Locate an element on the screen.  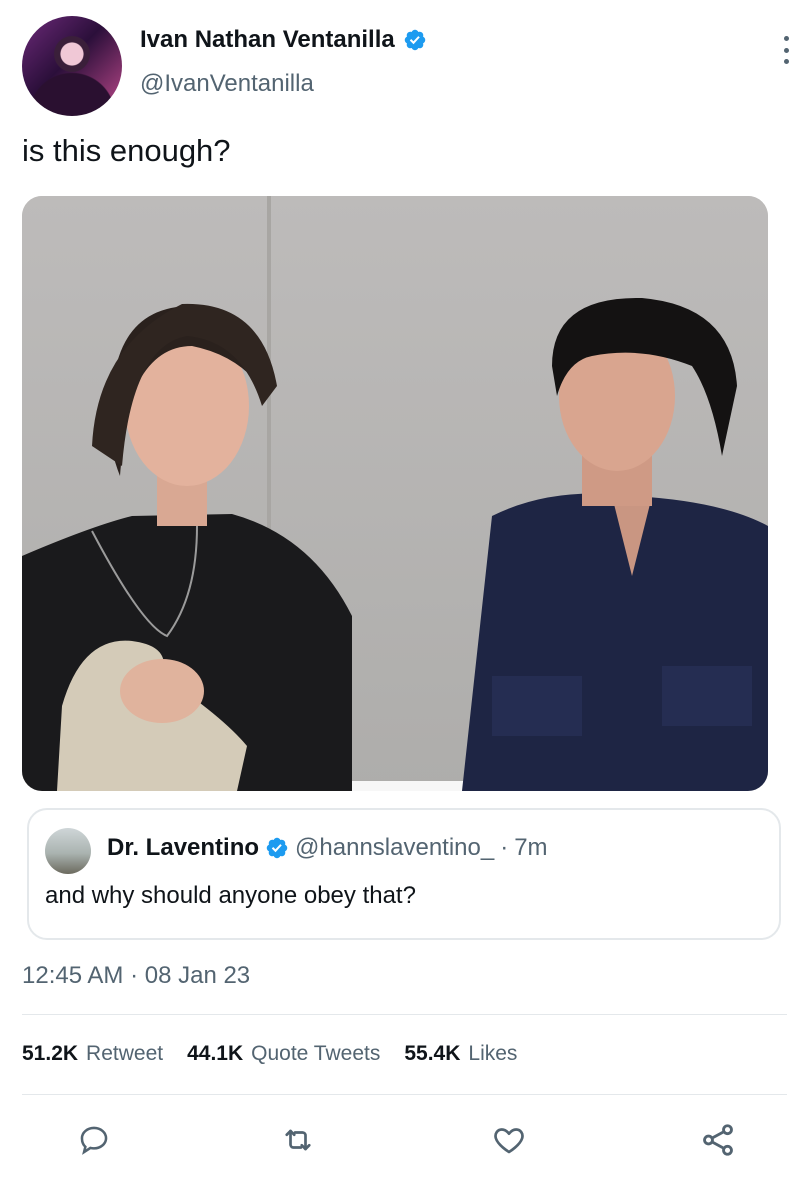
author-display-name: Ivan Nathan Ventanilla is located at coordinates (267, 40).